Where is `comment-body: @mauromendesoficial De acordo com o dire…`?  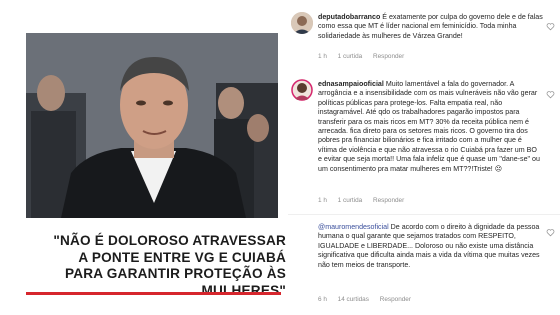
comment-body: @mauromendesoficial De acordo com o dire… is located at coordinates (432, 246).